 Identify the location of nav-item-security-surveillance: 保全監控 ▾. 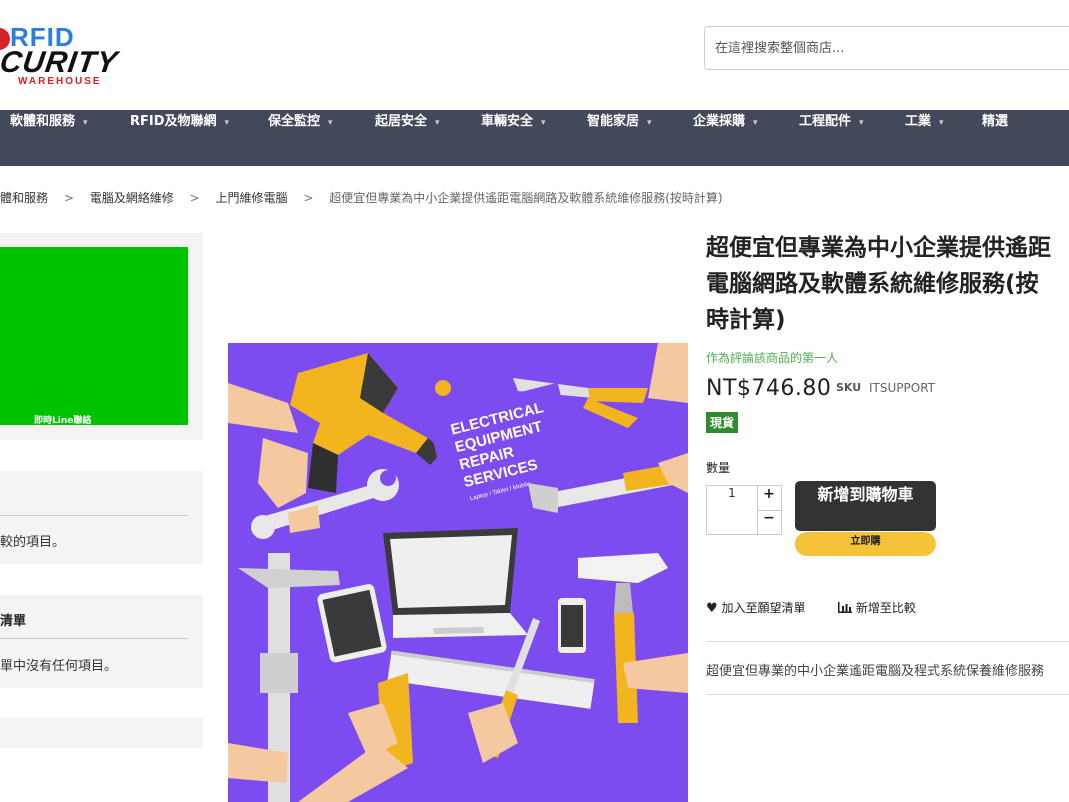
(300, 138).